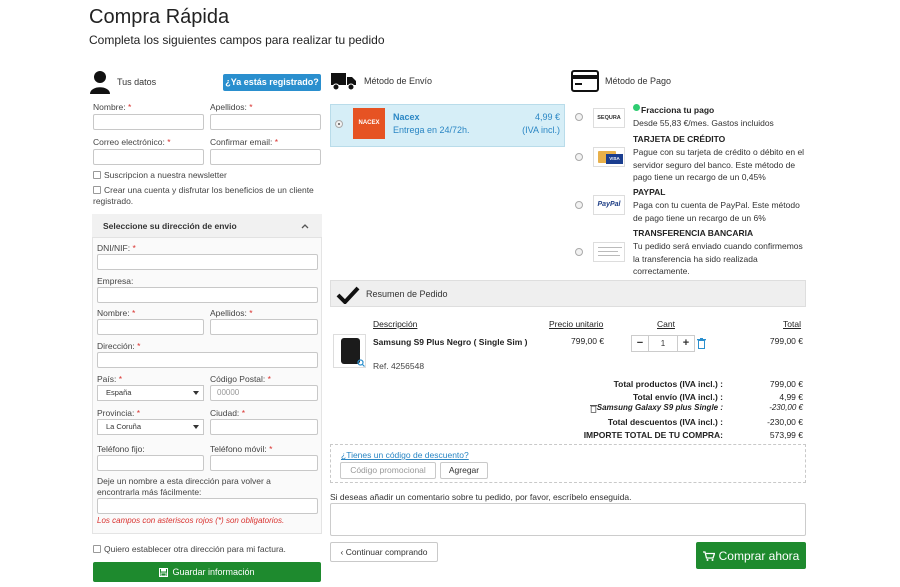 This screenshot has width=900, height=587. What do you see at coordinates (579, 252) in the screenshot?
I see `payment-radio-transfer` at bounding box center [579, 252].